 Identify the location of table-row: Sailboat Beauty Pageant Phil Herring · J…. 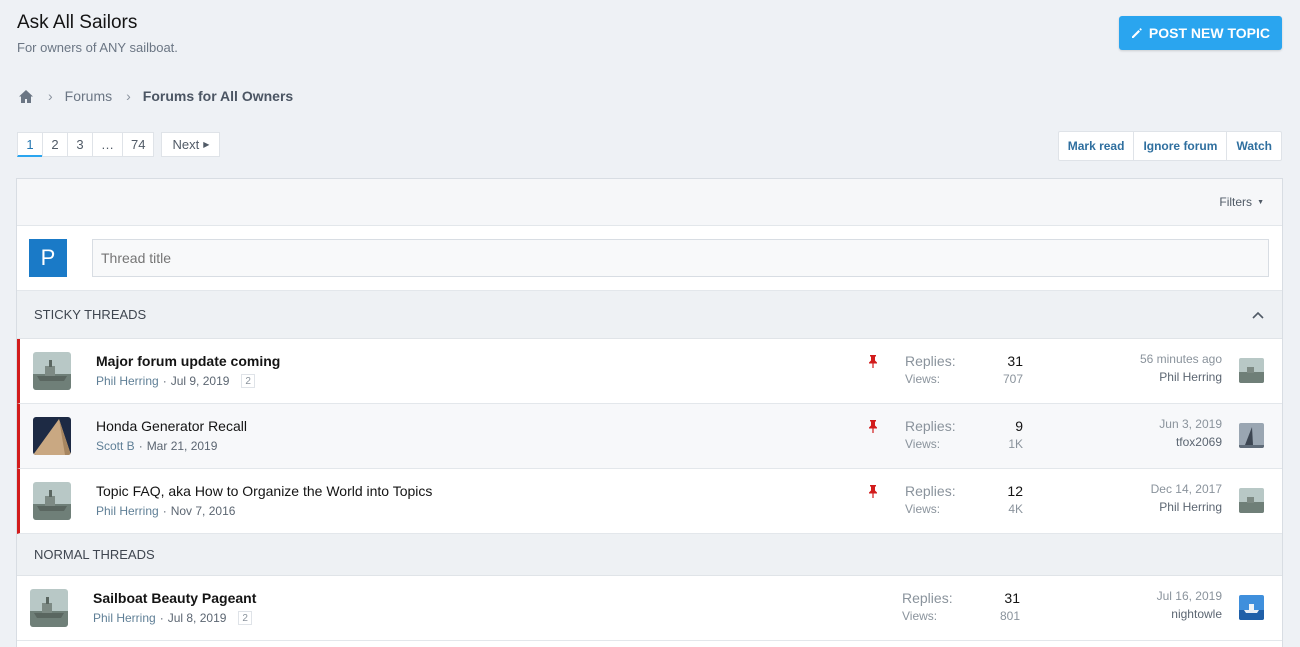
(649, 608).